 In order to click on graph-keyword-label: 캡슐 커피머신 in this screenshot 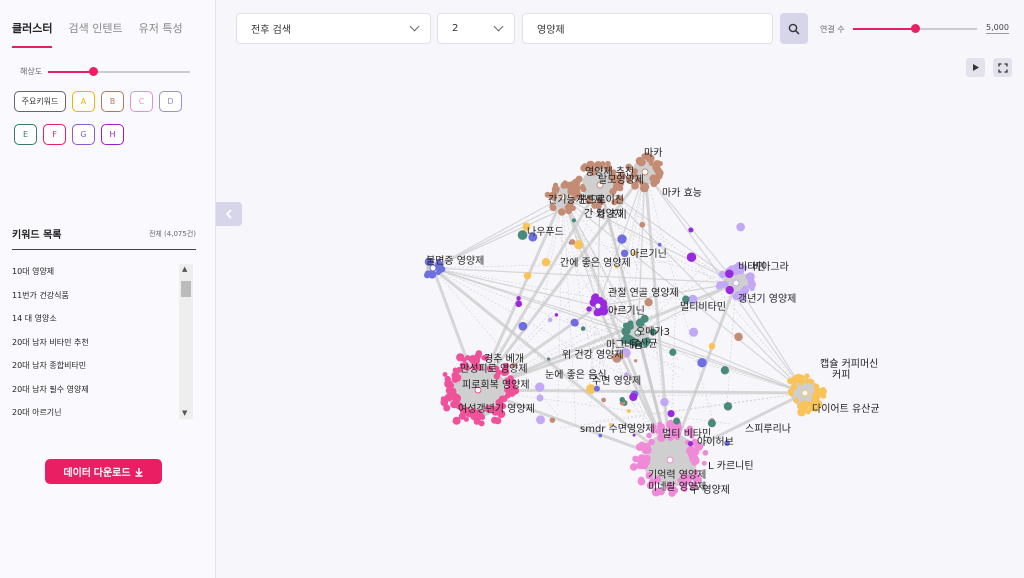, I will do `click(849, 364)`.